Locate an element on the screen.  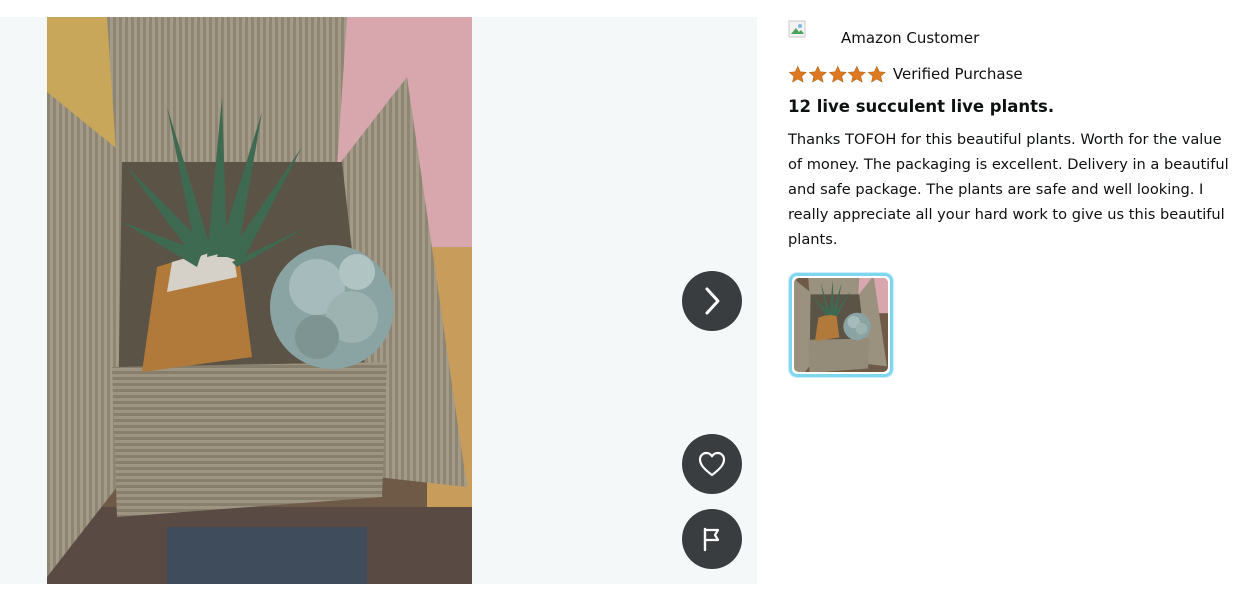
next-image-button is located at coordinates (712, 301).